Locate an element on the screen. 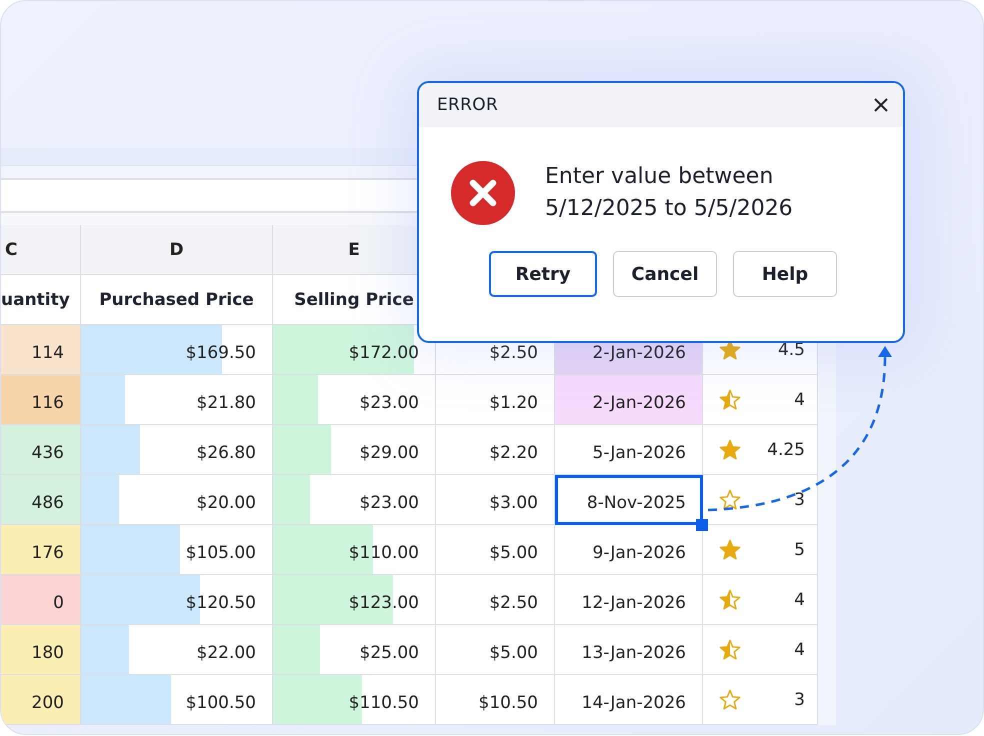  table-cell: $169.50 is located at coordinates (221, 352).